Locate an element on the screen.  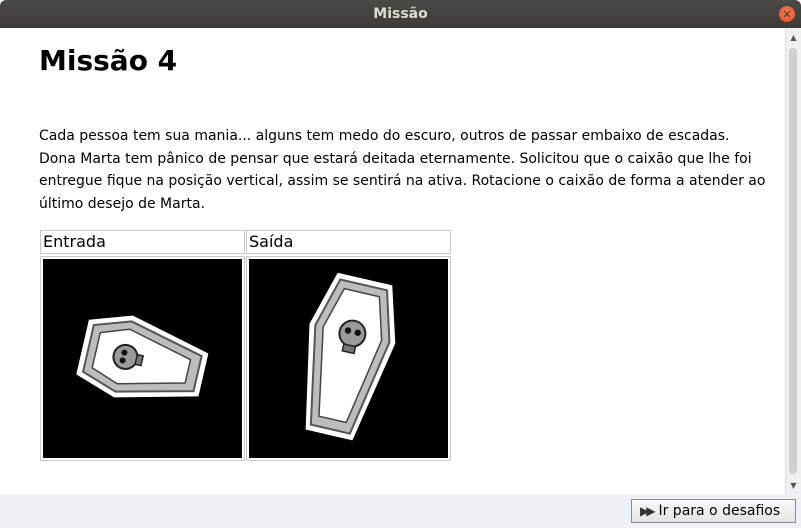
scroll-down-arrow-icon: ▼ is located at coordinates (793, 485).